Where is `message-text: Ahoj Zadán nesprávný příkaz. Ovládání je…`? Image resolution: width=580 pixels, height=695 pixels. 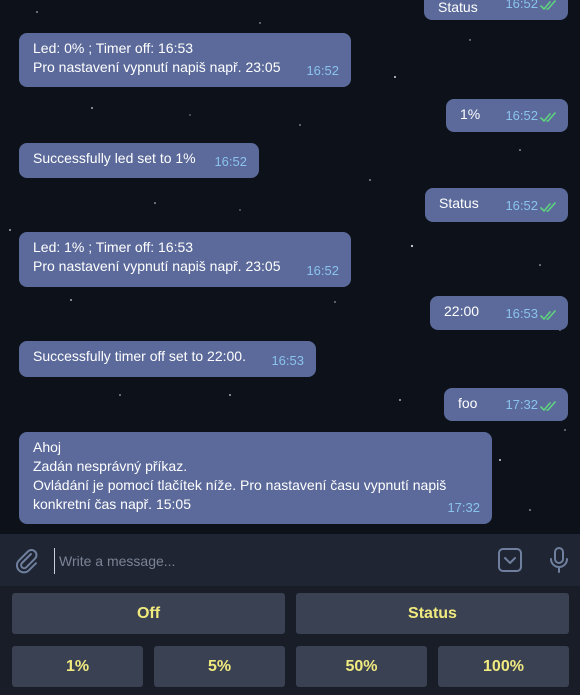
message-text: Ahoj Zadán nesprávný příkaz. Ovládání je… is located at coordinates (240, 475).